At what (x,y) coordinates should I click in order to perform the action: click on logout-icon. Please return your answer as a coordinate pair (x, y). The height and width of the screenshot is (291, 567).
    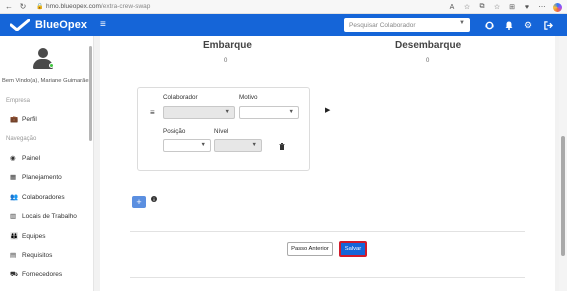
    Looking at the image, I should click on (548, 25).